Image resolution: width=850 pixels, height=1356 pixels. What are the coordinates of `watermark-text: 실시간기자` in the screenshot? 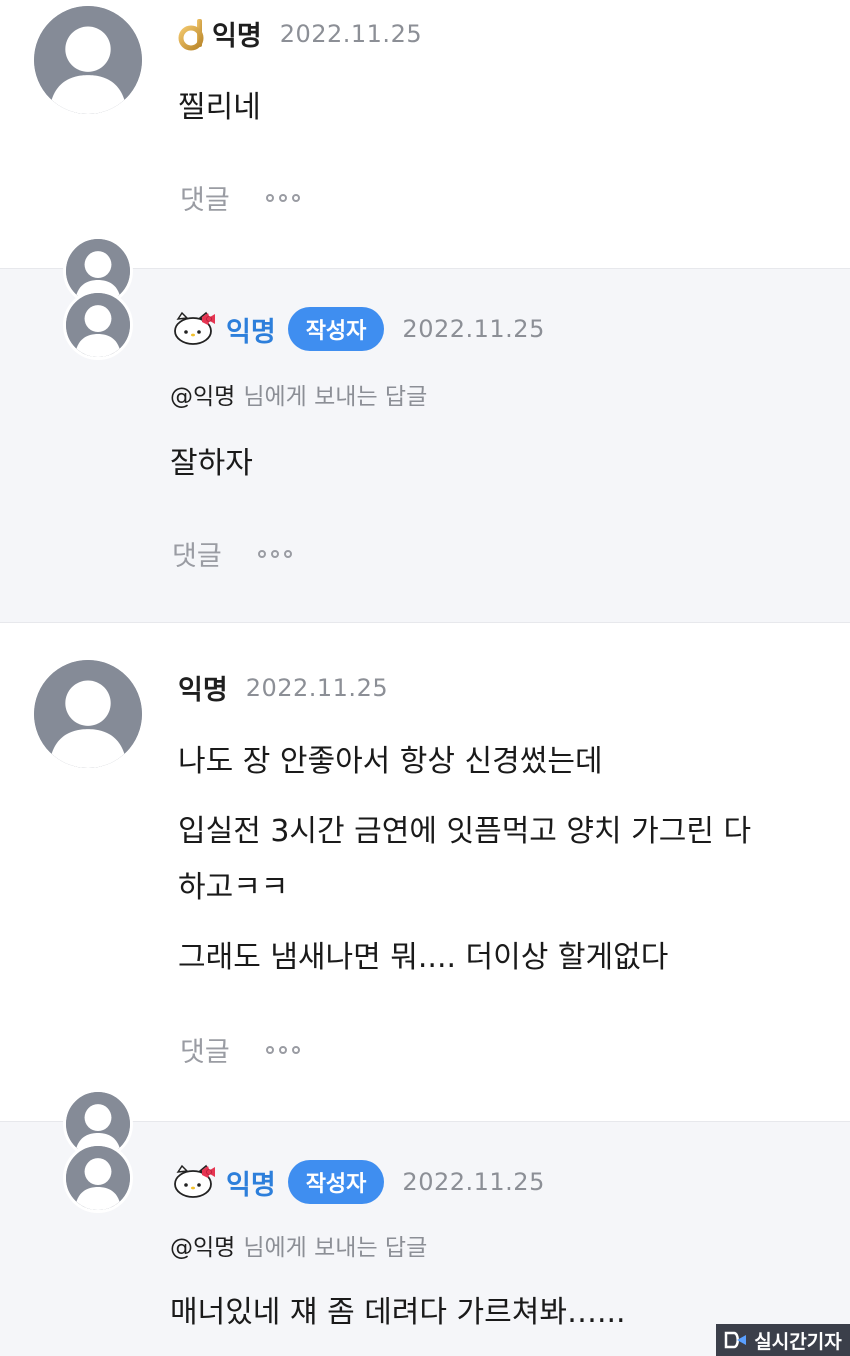 It's located at (798, 1341).